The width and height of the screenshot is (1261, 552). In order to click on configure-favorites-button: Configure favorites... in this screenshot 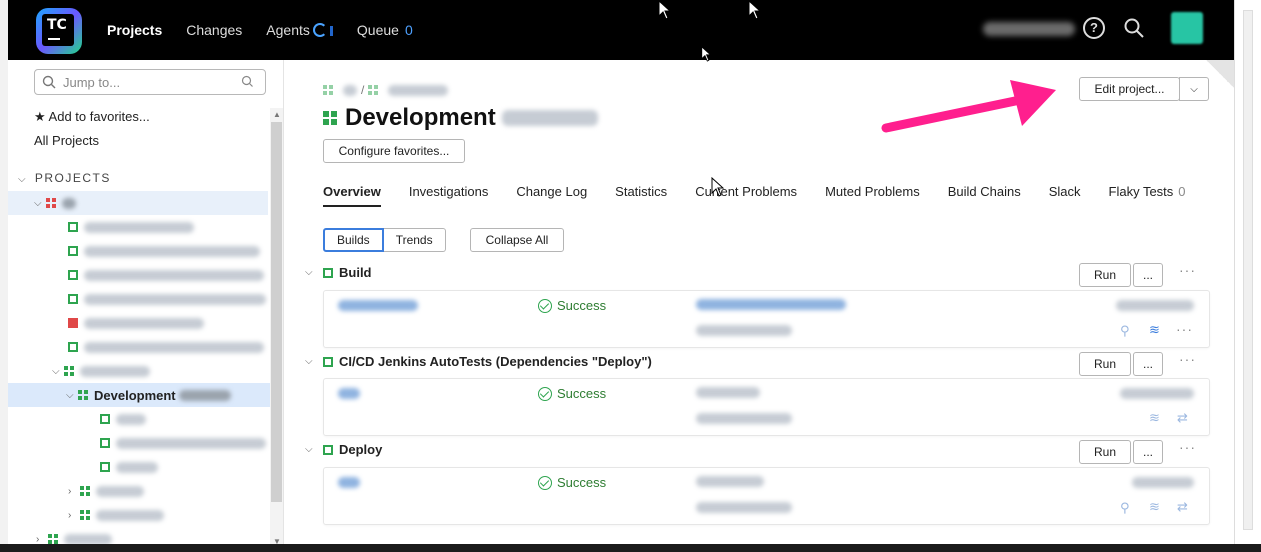, I will do `click(394, 151)`.